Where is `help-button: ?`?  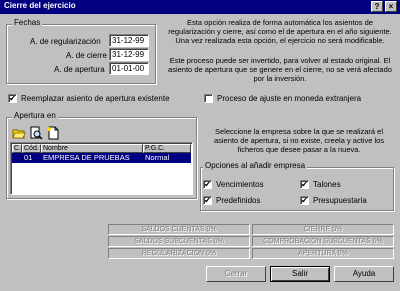 help-button: ? is located at coordinates (377, 6).